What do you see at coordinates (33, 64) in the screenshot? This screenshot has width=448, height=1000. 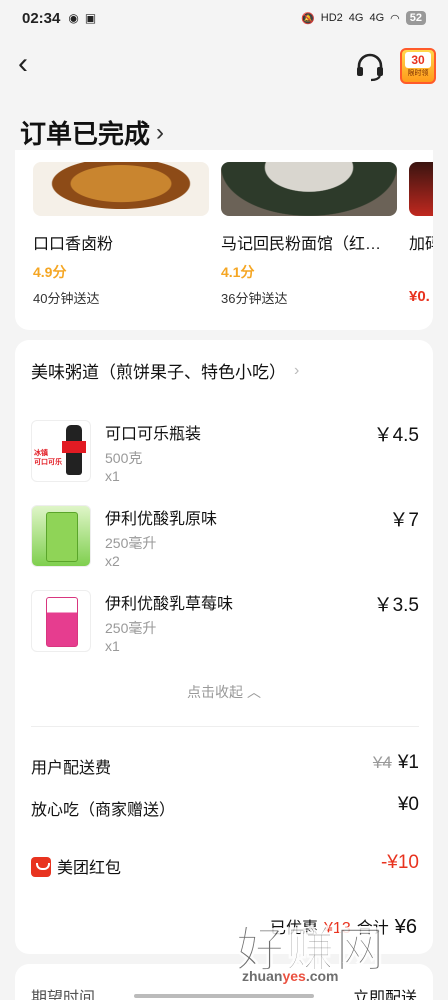 I see `back-icon: ‹` at bounding box center [33, 64].